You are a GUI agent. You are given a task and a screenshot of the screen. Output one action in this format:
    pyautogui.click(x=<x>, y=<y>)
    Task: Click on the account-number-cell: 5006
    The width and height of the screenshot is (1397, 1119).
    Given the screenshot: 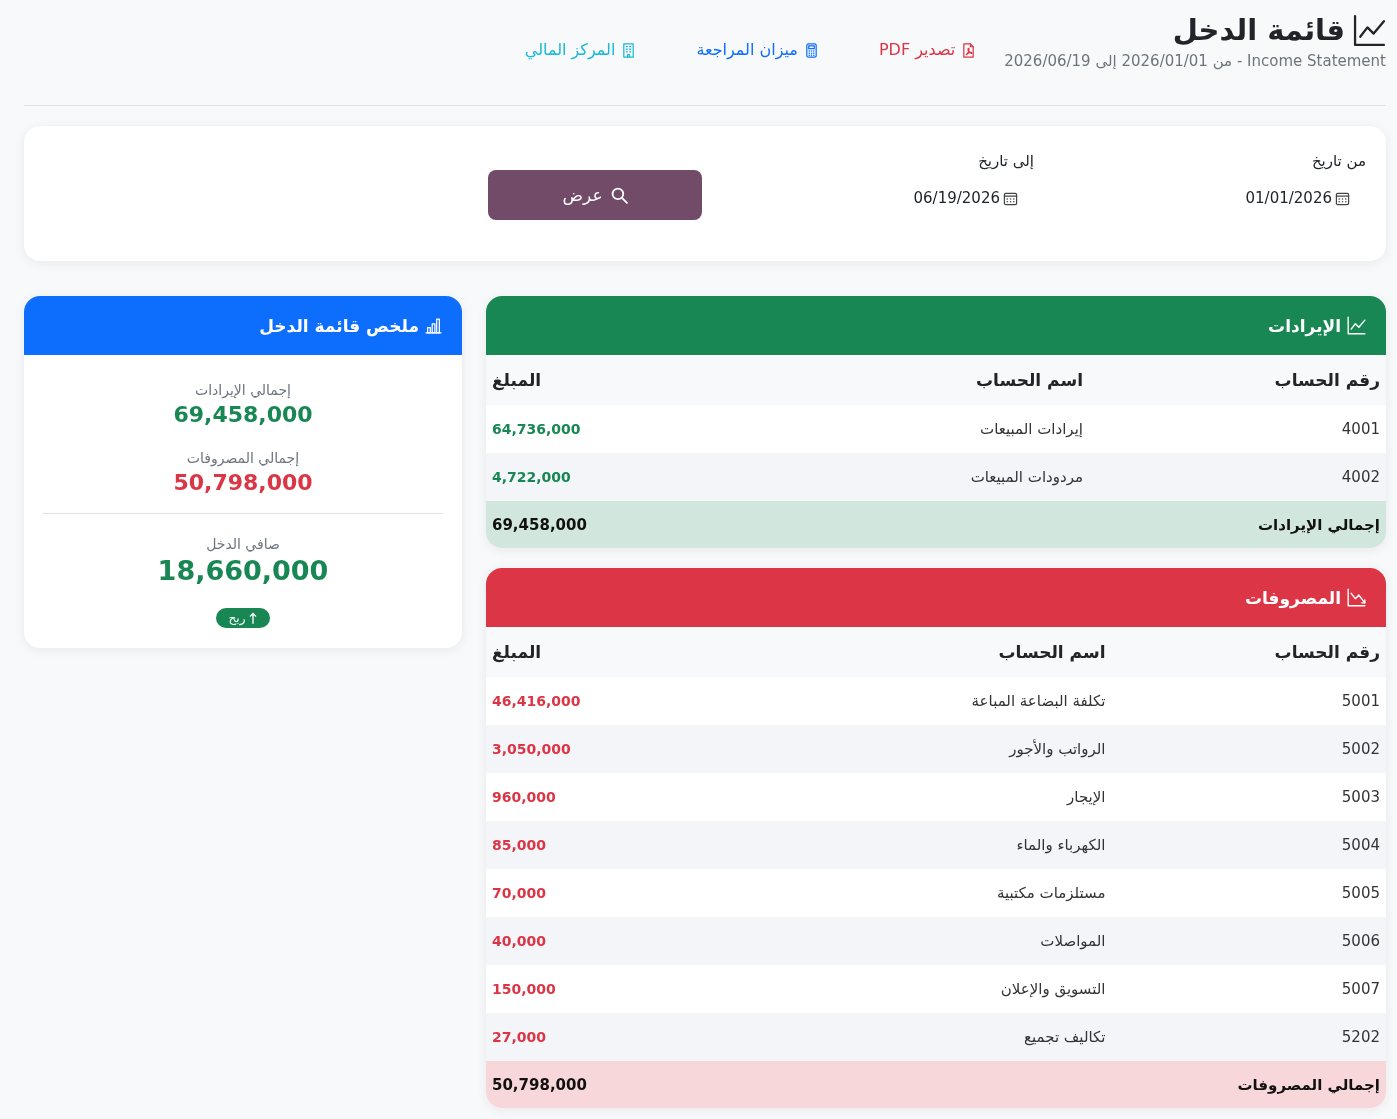 What is the action you would take?
    pyautogui.click(x=1248, y=941)
    